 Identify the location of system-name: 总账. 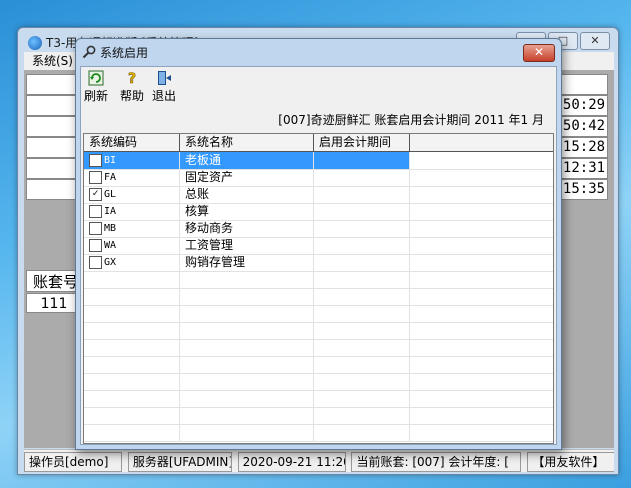
(197, 194).